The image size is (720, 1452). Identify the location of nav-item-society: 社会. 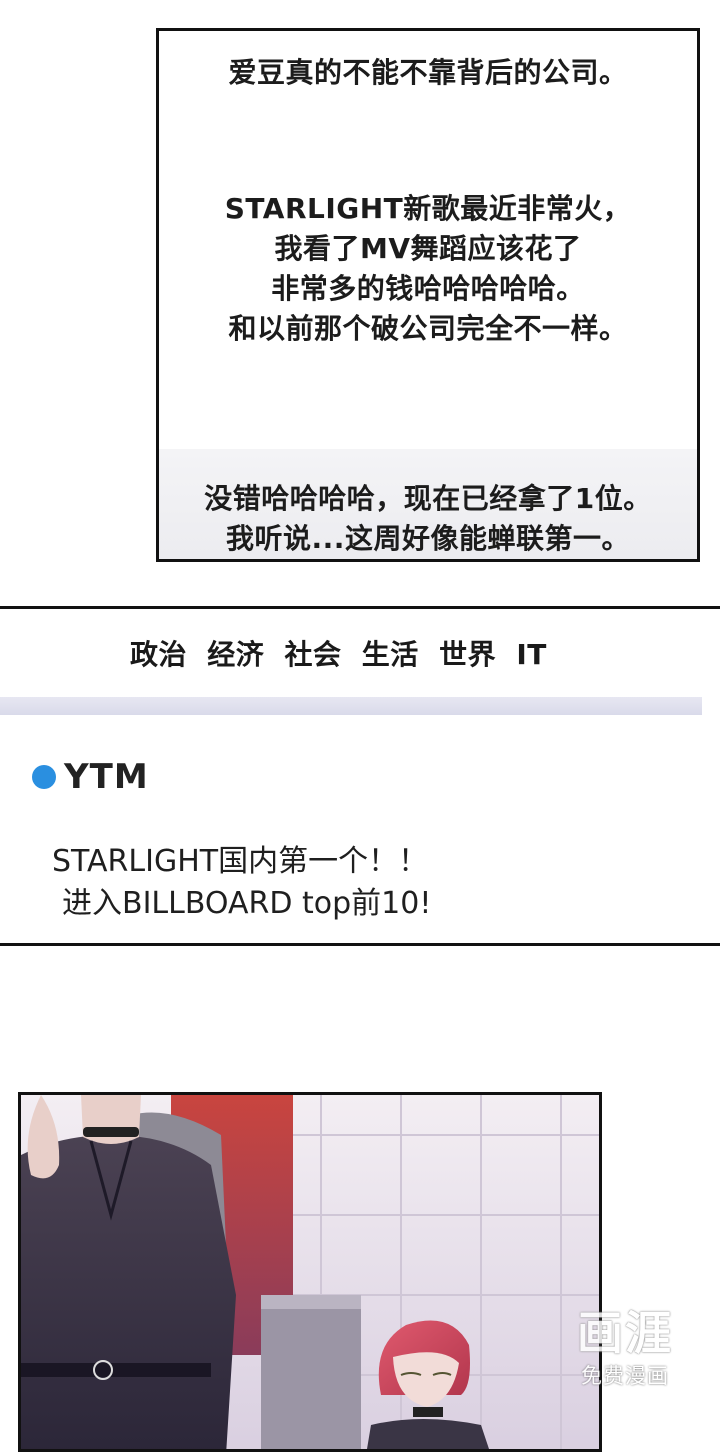
(313, 654).